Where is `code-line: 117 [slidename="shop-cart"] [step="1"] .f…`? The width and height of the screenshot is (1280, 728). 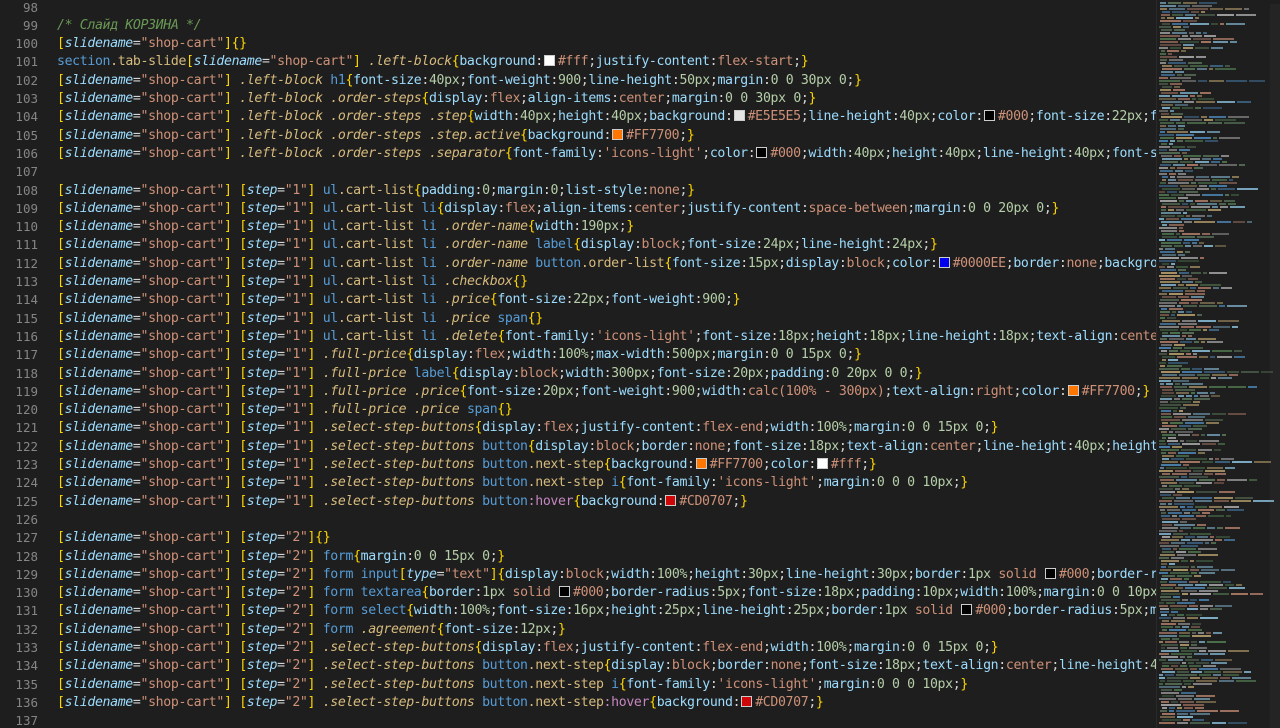 code-line: 117 [slidename="shop-cart"] [step="1"] .f… is located at coordinates (578, 355).